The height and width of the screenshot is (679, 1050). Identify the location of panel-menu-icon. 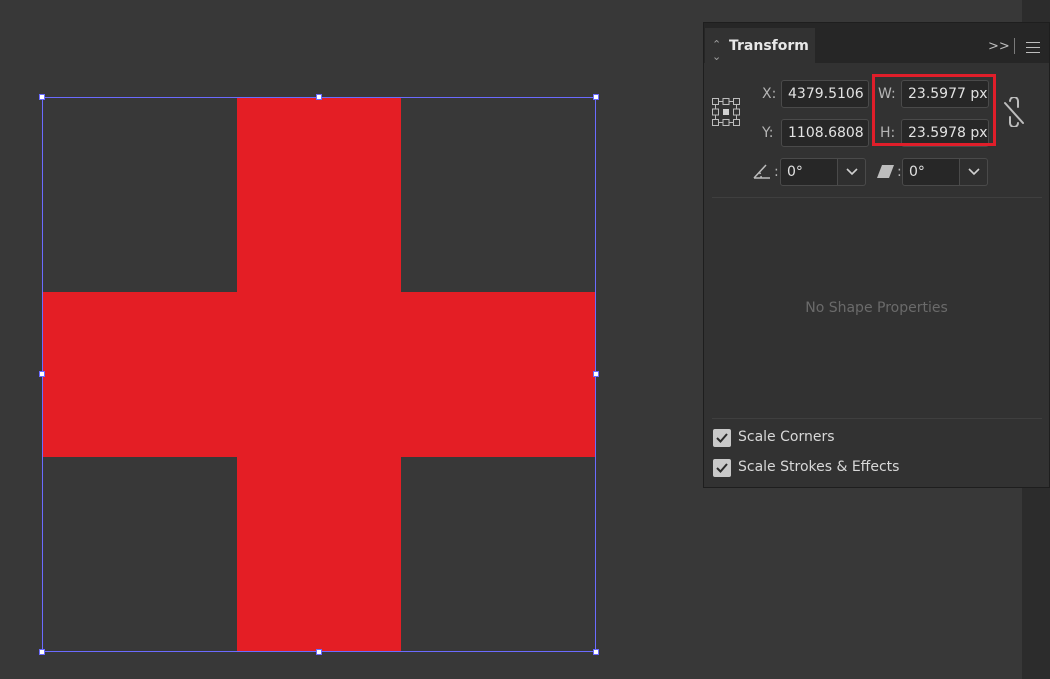
(1033, 49).